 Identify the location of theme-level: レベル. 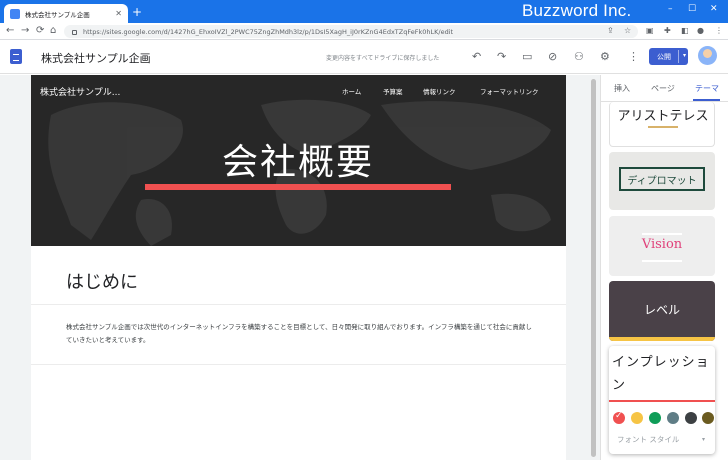
(662, 311).